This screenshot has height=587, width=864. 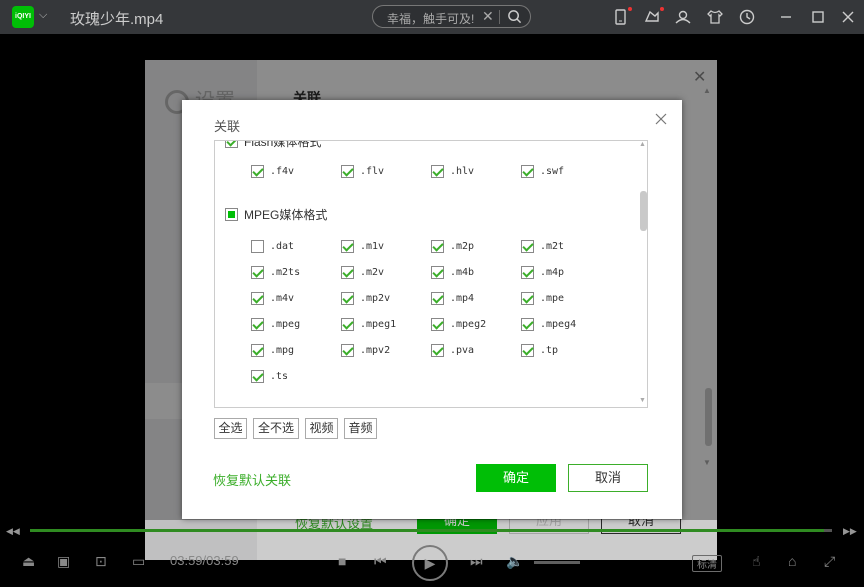 What do you see at coordinates (285, 272) in the screenshot?
I see `format-label: .m2ts` at bounding box center [285, 272].